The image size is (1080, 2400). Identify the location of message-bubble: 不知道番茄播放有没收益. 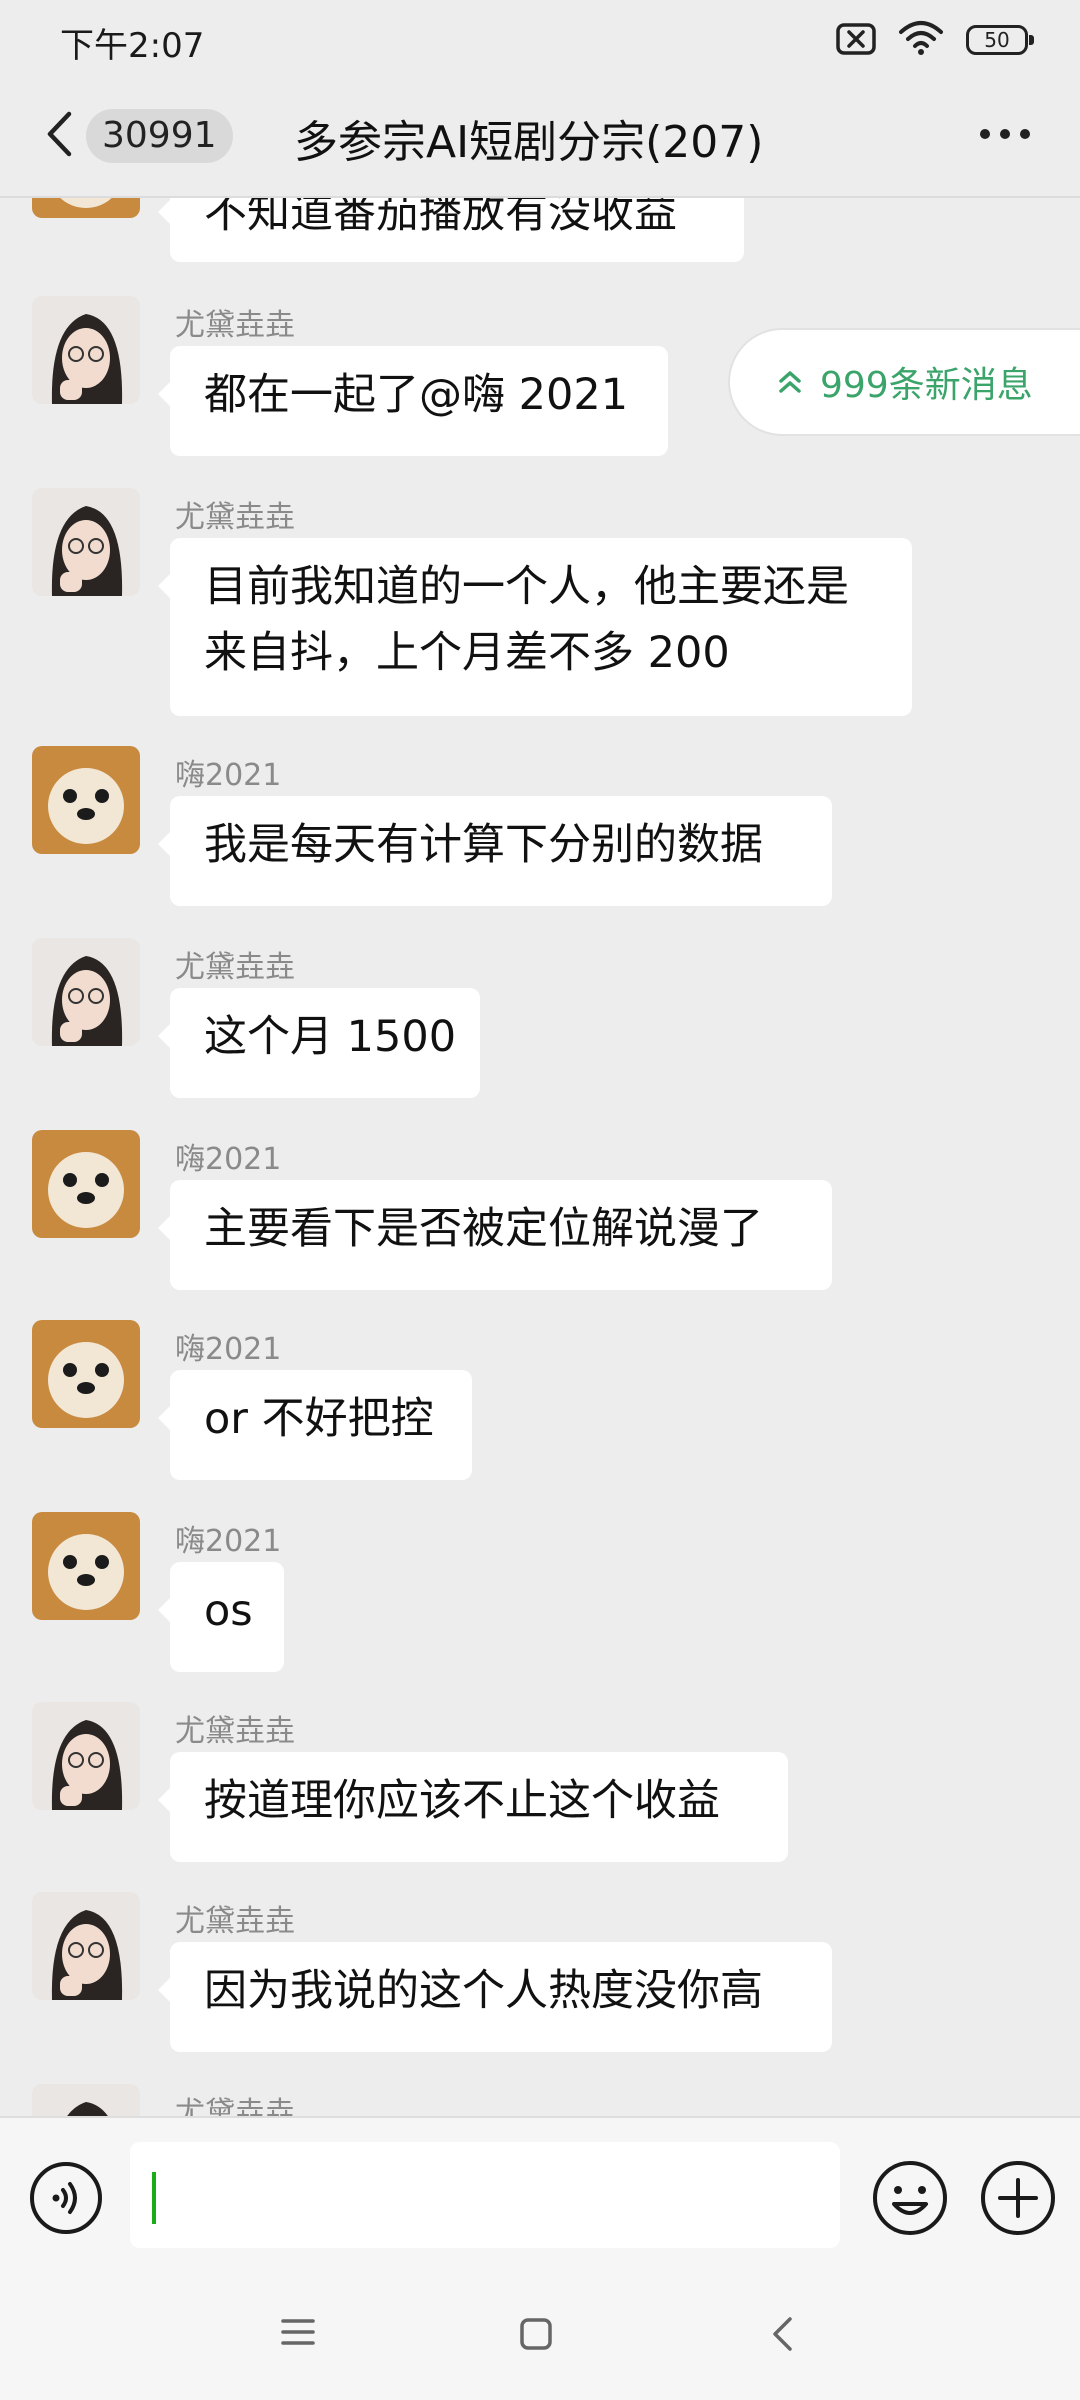
(451, 230).